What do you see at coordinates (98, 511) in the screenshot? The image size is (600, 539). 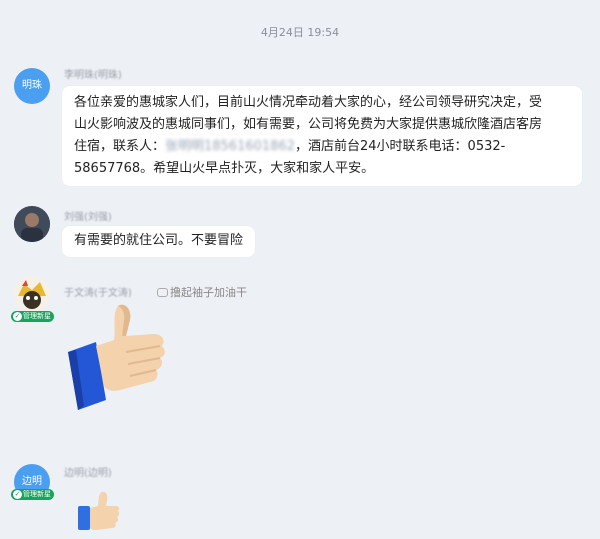 I see `thumbs-up-emoji` at bounding box center [98, 511].